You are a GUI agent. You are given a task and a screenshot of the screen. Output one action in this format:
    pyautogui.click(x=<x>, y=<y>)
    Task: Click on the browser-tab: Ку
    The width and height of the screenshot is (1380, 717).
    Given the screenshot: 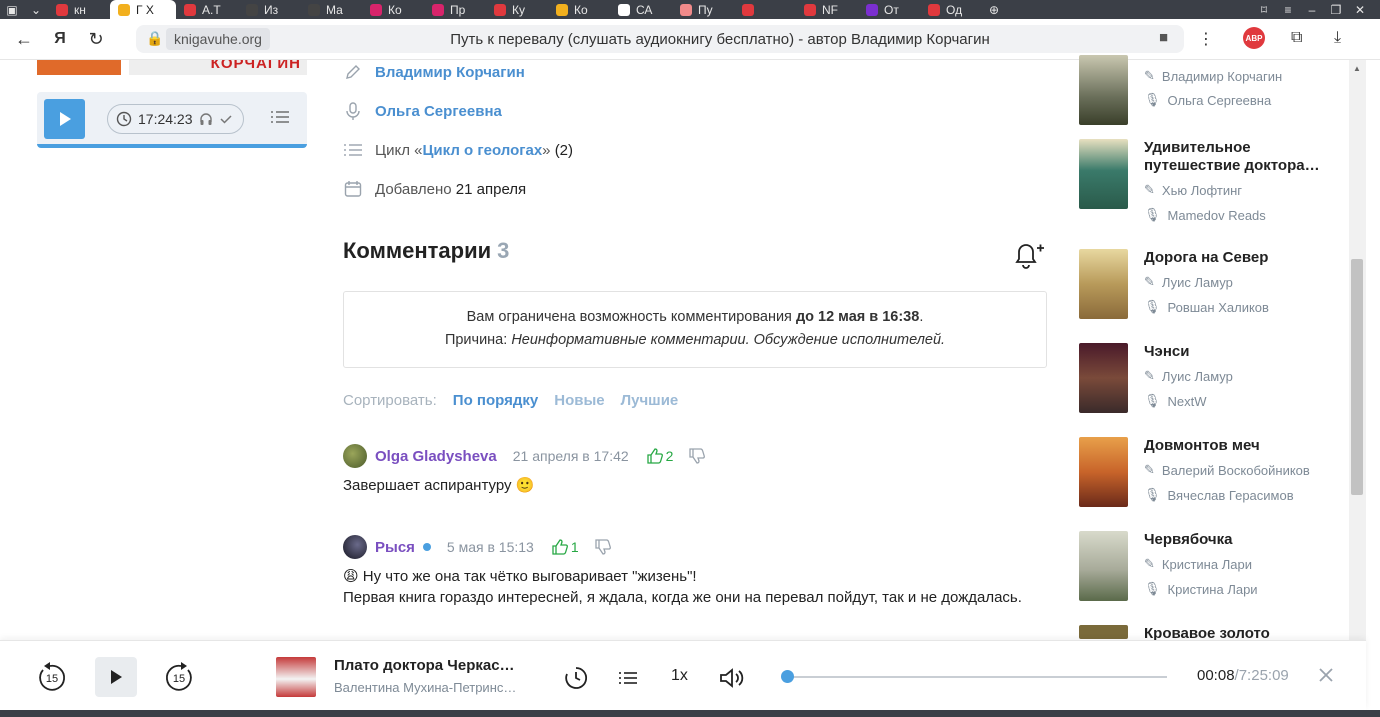 What is the action you would take?
    pyautogui.click(x=517, y=9)
    